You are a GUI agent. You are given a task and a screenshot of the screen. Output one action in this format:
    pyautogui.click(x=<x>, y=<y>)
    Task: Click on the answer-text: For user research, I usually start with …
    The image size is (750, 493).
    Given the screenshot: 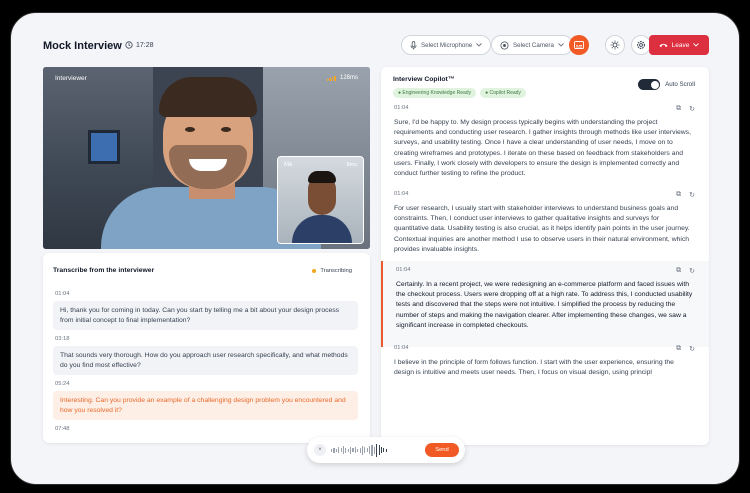 What is the action you would take?
    pyautogui.click(x=542, y=229)
    